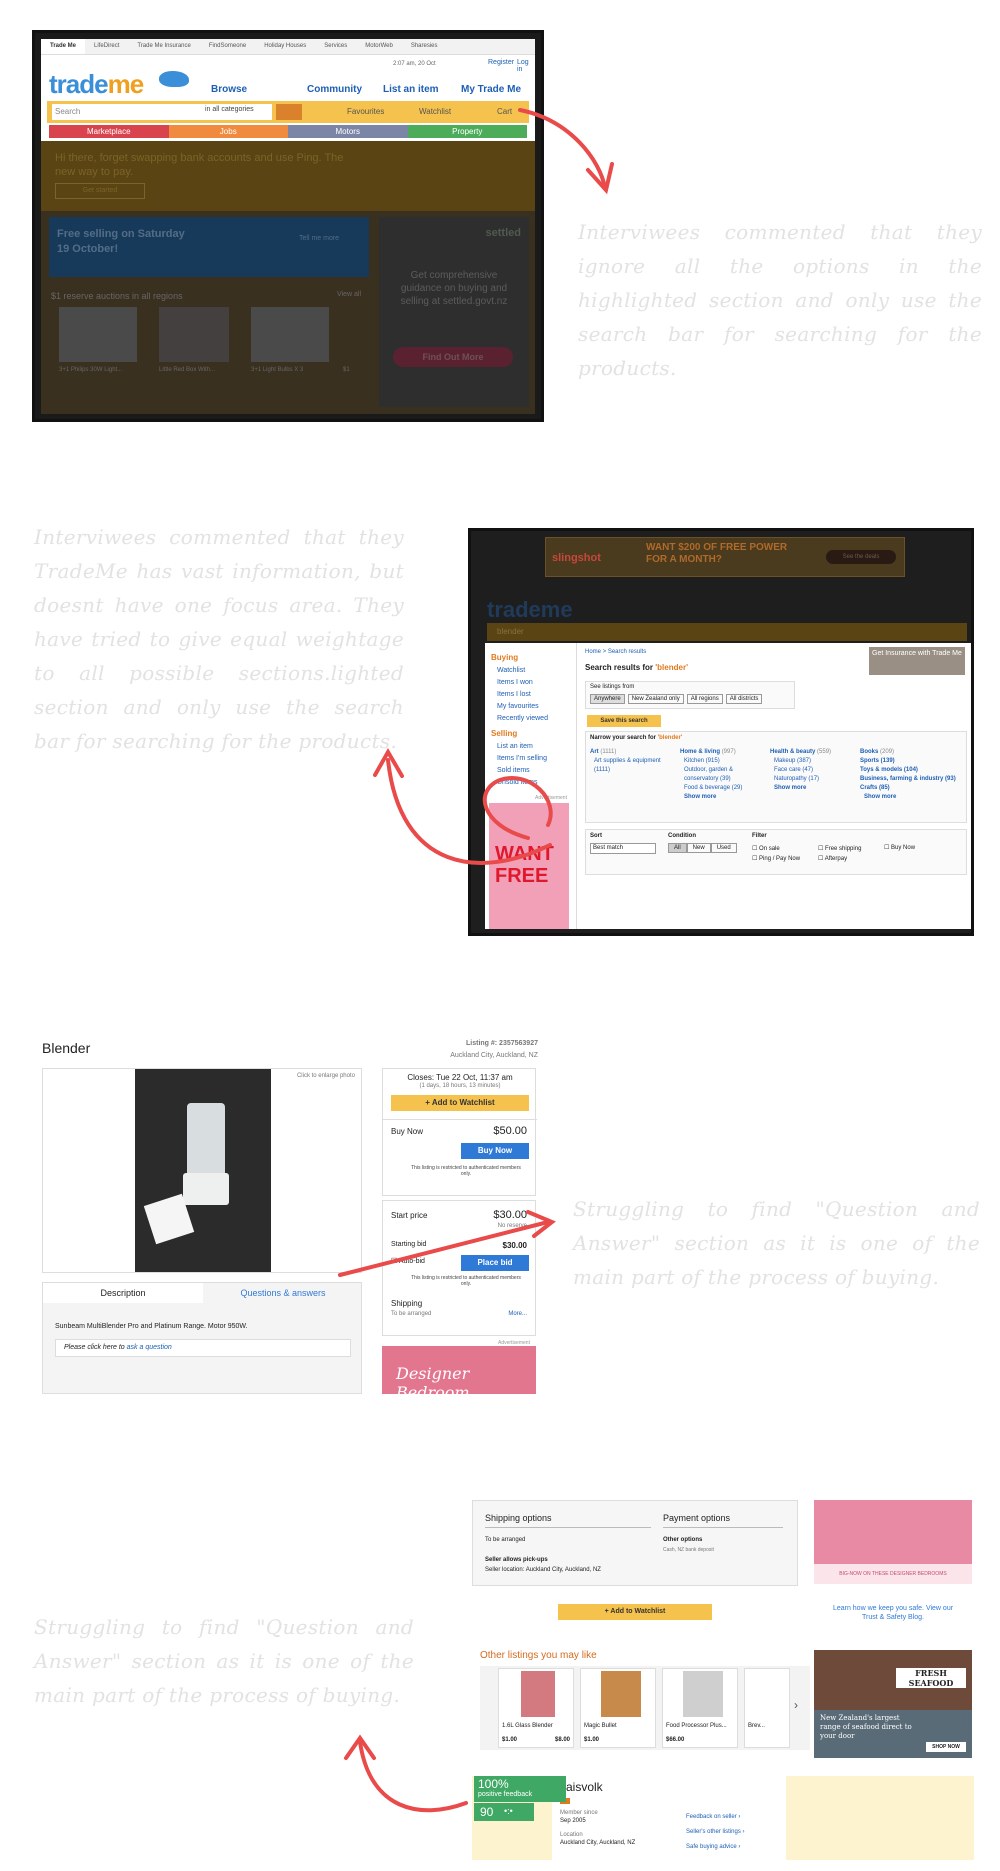  I want to click on highlight-circle-sidebar, so click(517, 808).